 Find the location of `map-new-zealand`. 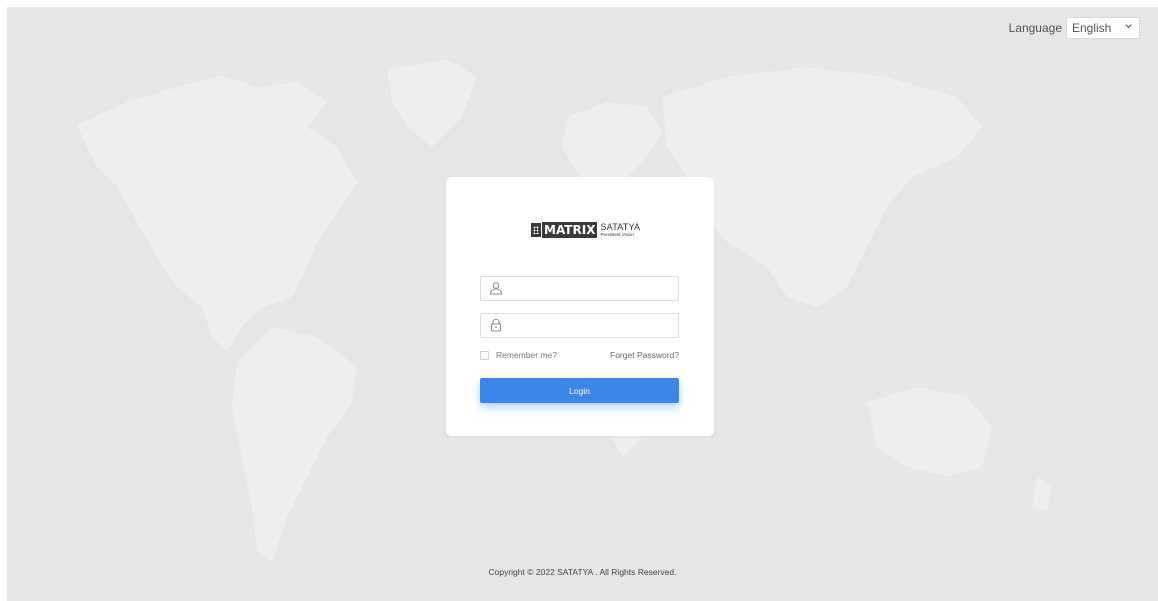

map-new-zealand is located at coordinates (1042, 494).